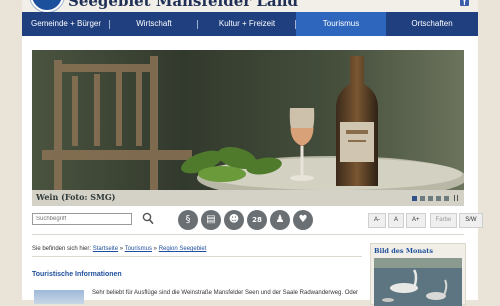 The width and height of the screenshot is (500, 306). I want to click on site-logo, so click(47, 6).